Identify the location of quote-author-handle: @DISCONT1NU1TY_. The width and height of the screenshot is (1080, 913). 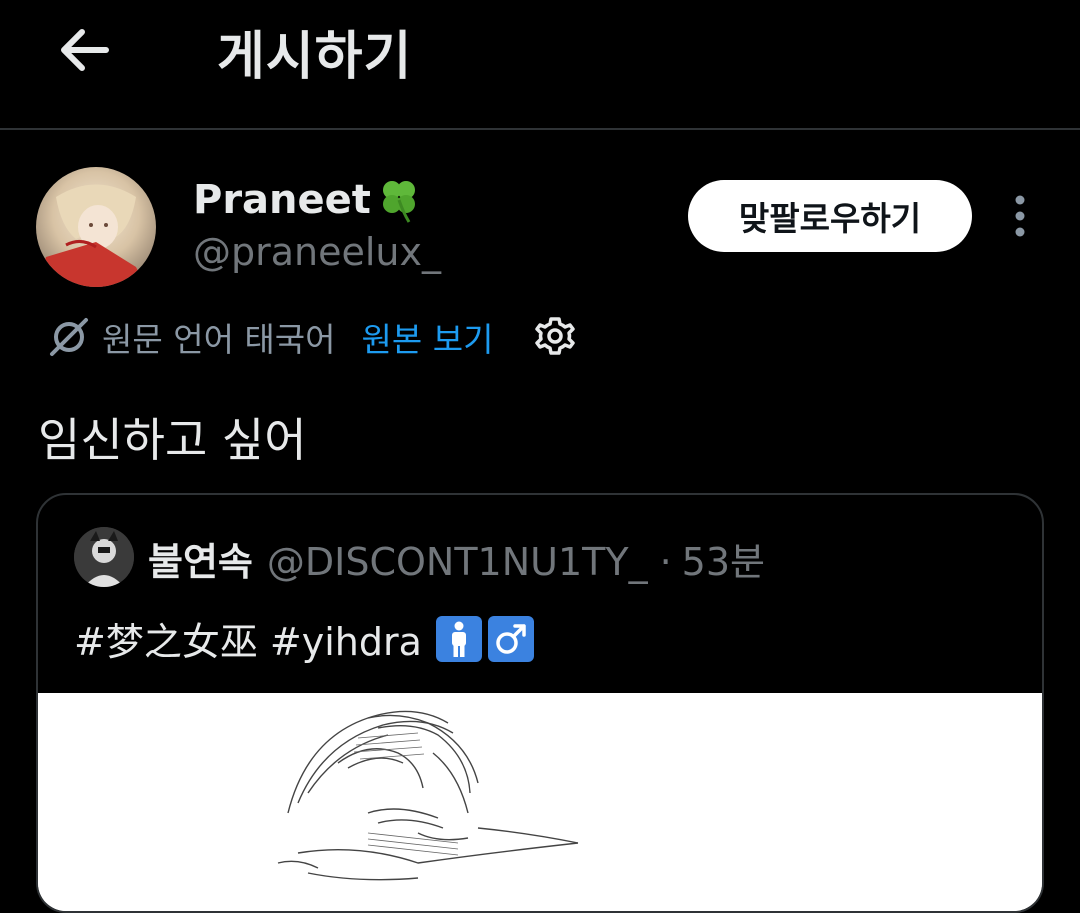
(457, 562).